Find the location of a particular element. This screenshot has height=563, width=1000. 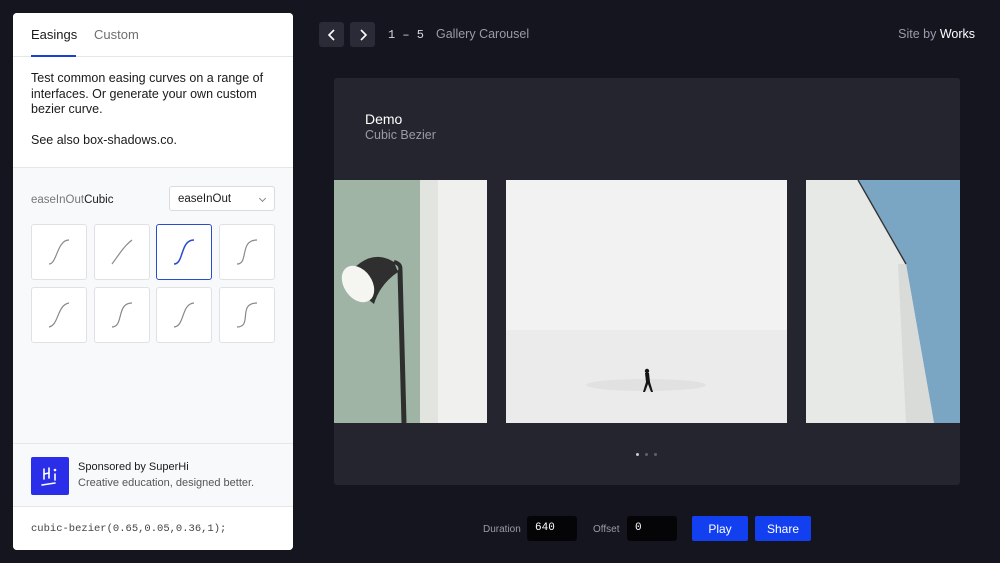

carousel-slide-active is located at coordinates (646, 301).